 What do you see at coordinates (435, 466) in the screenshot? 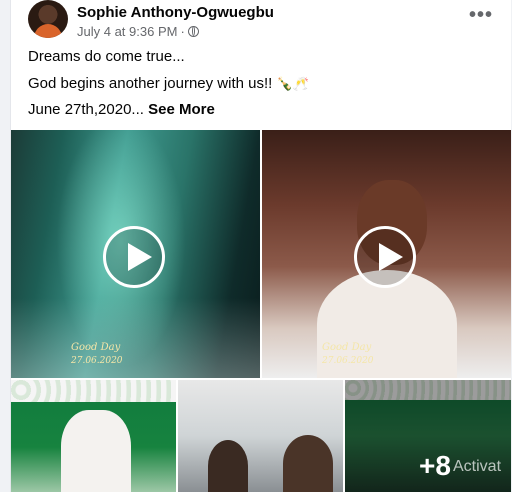
I see `more-photos-count: +8` at bounding box center [435, 466].